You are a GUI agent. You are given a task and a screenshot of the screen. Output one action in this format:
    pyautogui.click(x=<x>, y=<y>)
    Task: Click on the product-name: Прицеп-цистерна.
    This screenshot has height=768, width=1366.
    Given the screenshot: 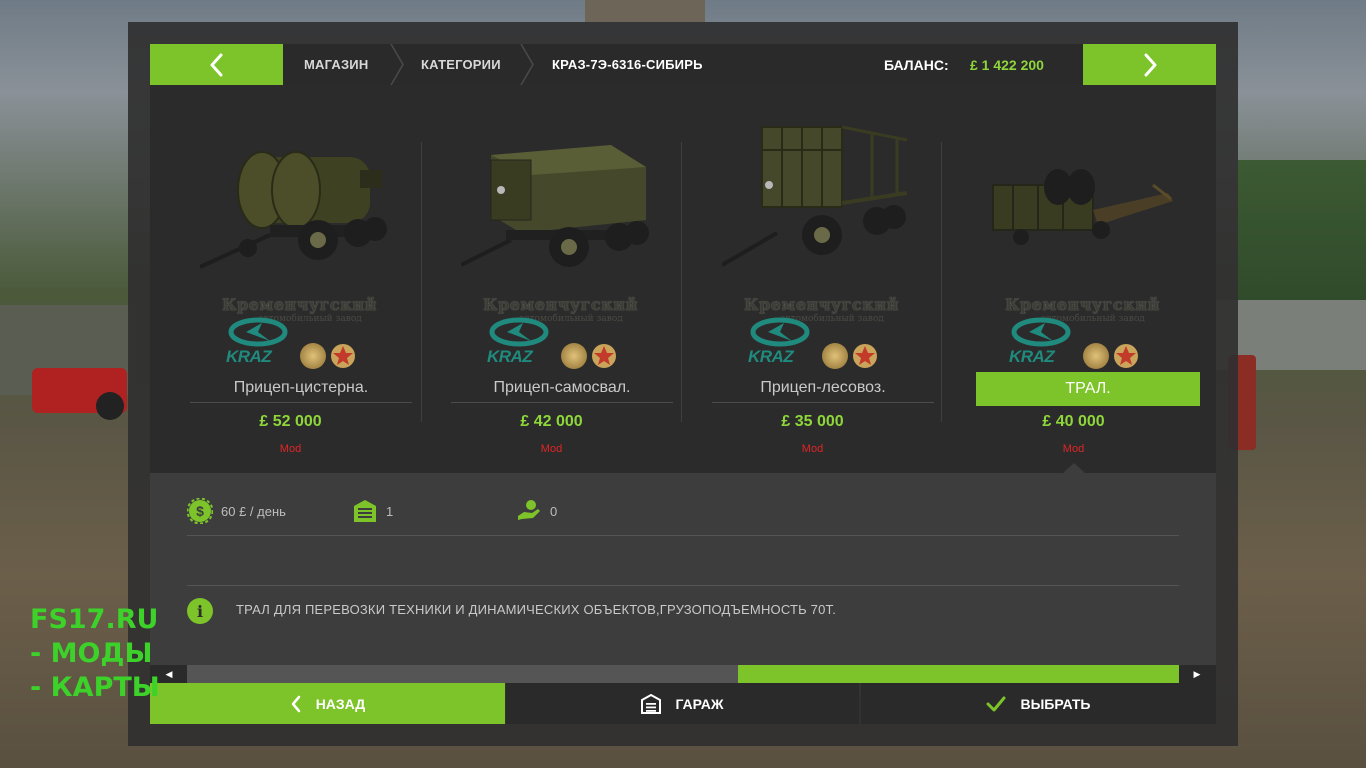 What is the action you would take?
    pyautogui.click(x=301, y=388)
    